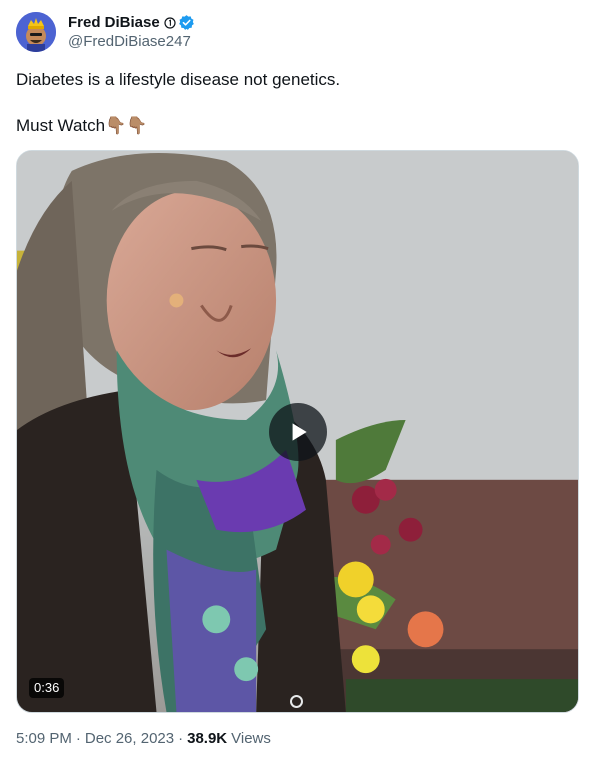 The height and width of the screenshot is (768, 611). I want to click on video-duration: 0:36, so click(47, 688).